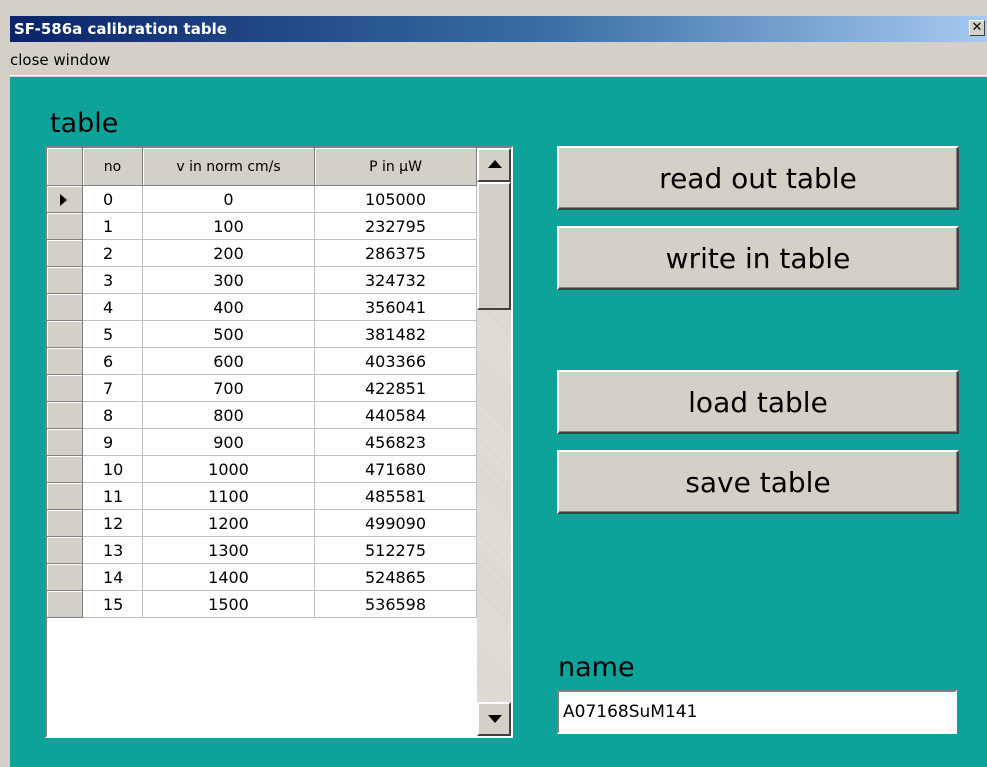 This screenshot has width=987, height=767. Describe the element at coordinates (396, 550) in the screenshot. I see `cell-power: 512275` at that location.